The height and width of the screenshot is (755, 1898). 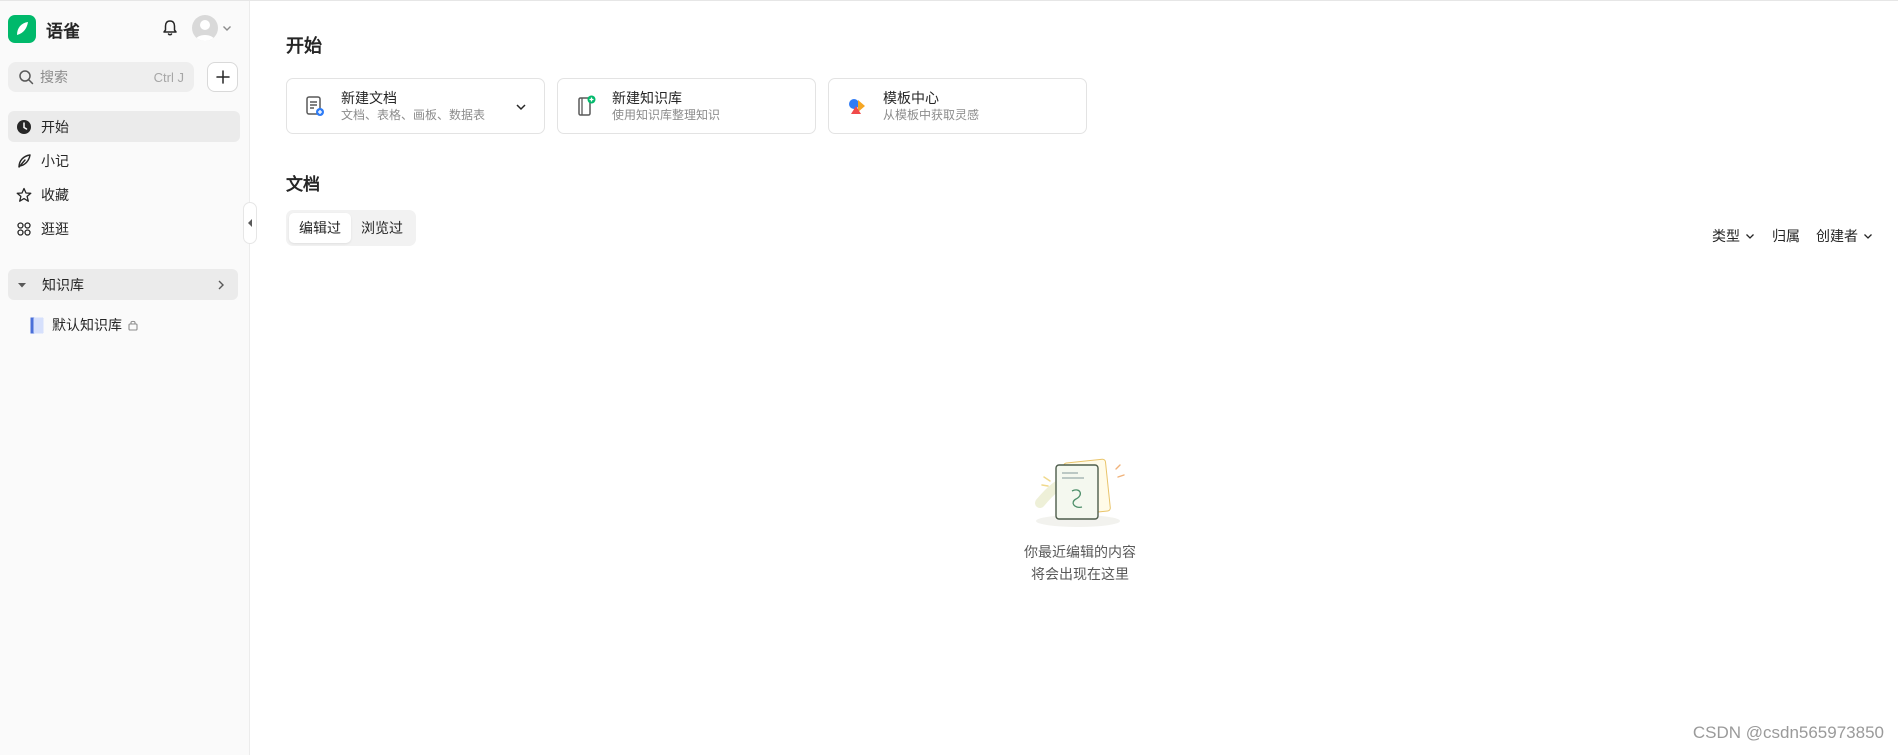 I want to click on page-title: 开始, so click(x=304, y=46).